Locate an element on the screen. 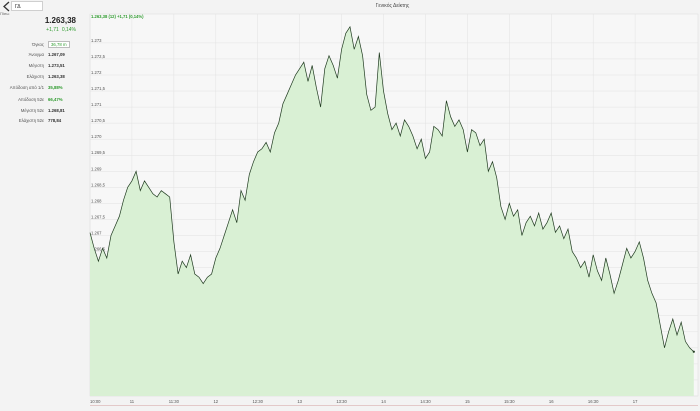 The height and width of the screenshot is (411, 700). change-percent: 0,14% is located at coordinates (68, 30).